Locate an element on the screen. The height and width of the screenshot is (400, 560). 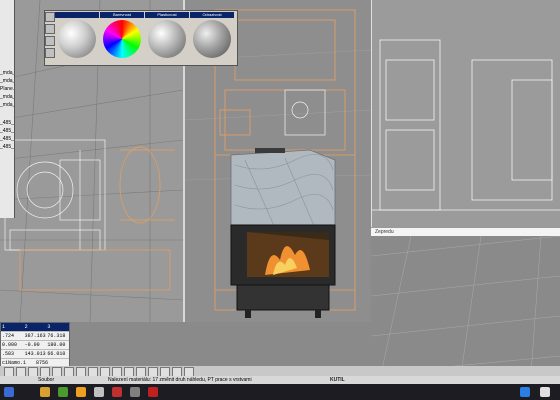
chrome-icon is located at coordinates (63, 392).